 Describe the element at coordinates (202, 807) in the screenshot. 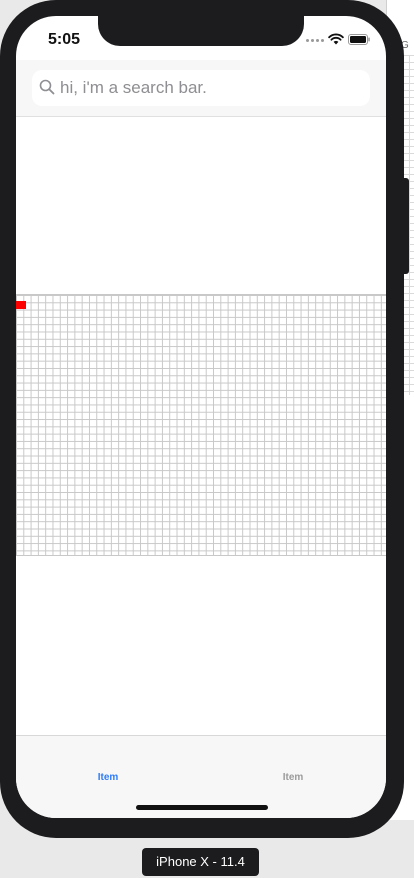

I see `home-indicator` at that location.